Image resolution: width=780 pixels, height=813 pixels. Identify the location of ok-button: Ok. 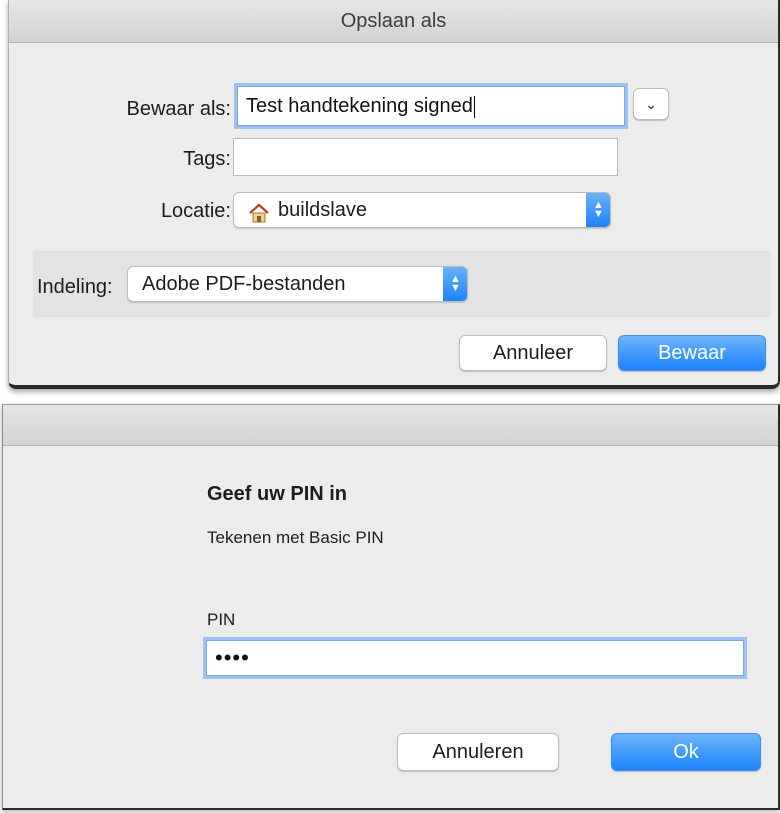
(686, 752).